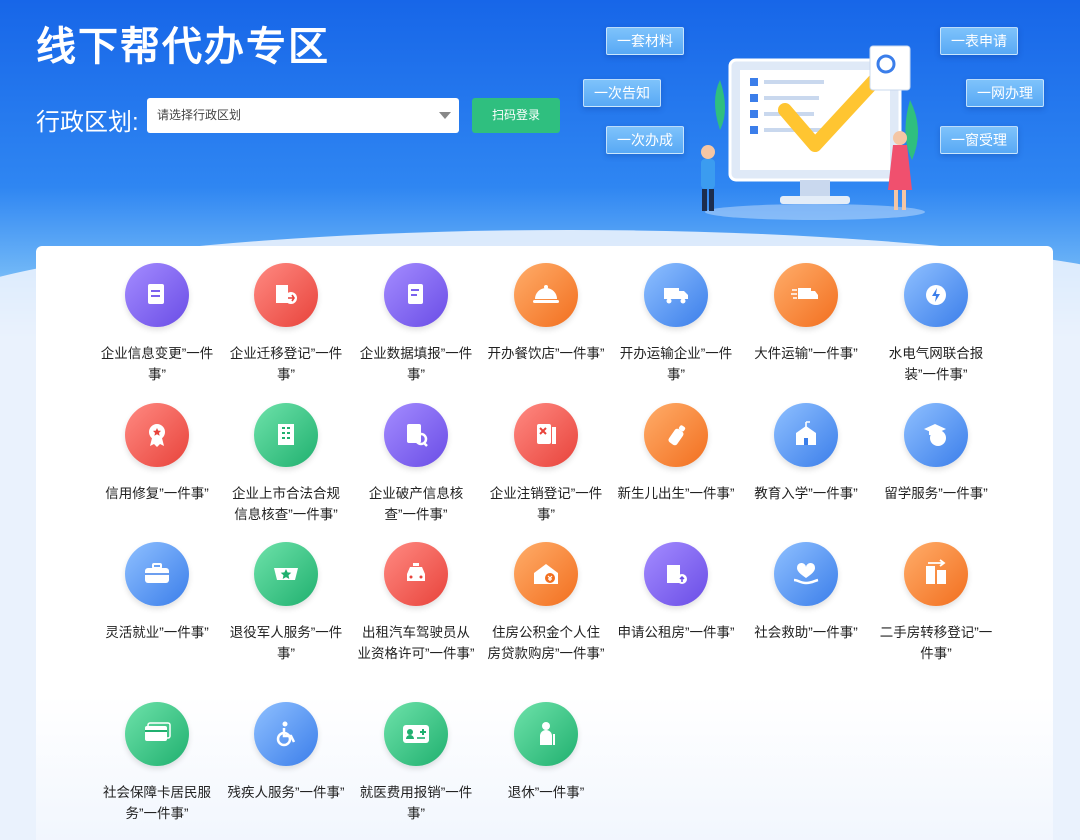  What do you see at coordinates (806, 435) in the screenshot?
I see `school-icon` at bounding box center [806, 435].